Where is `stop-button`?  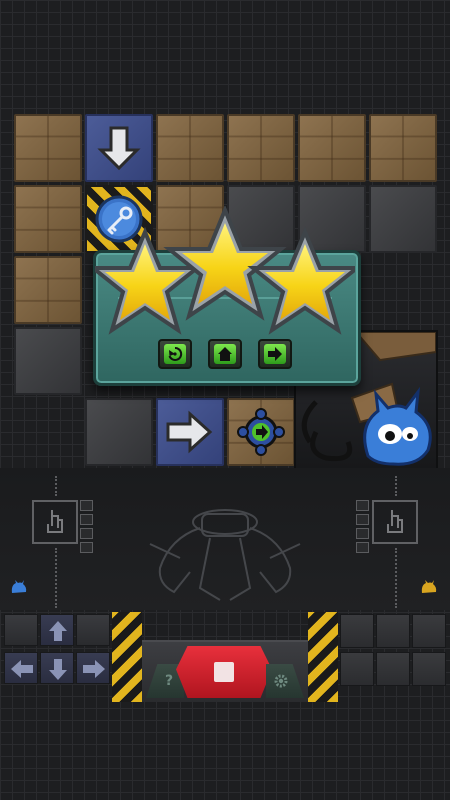
stop-button is located at coordinates (224, 672).